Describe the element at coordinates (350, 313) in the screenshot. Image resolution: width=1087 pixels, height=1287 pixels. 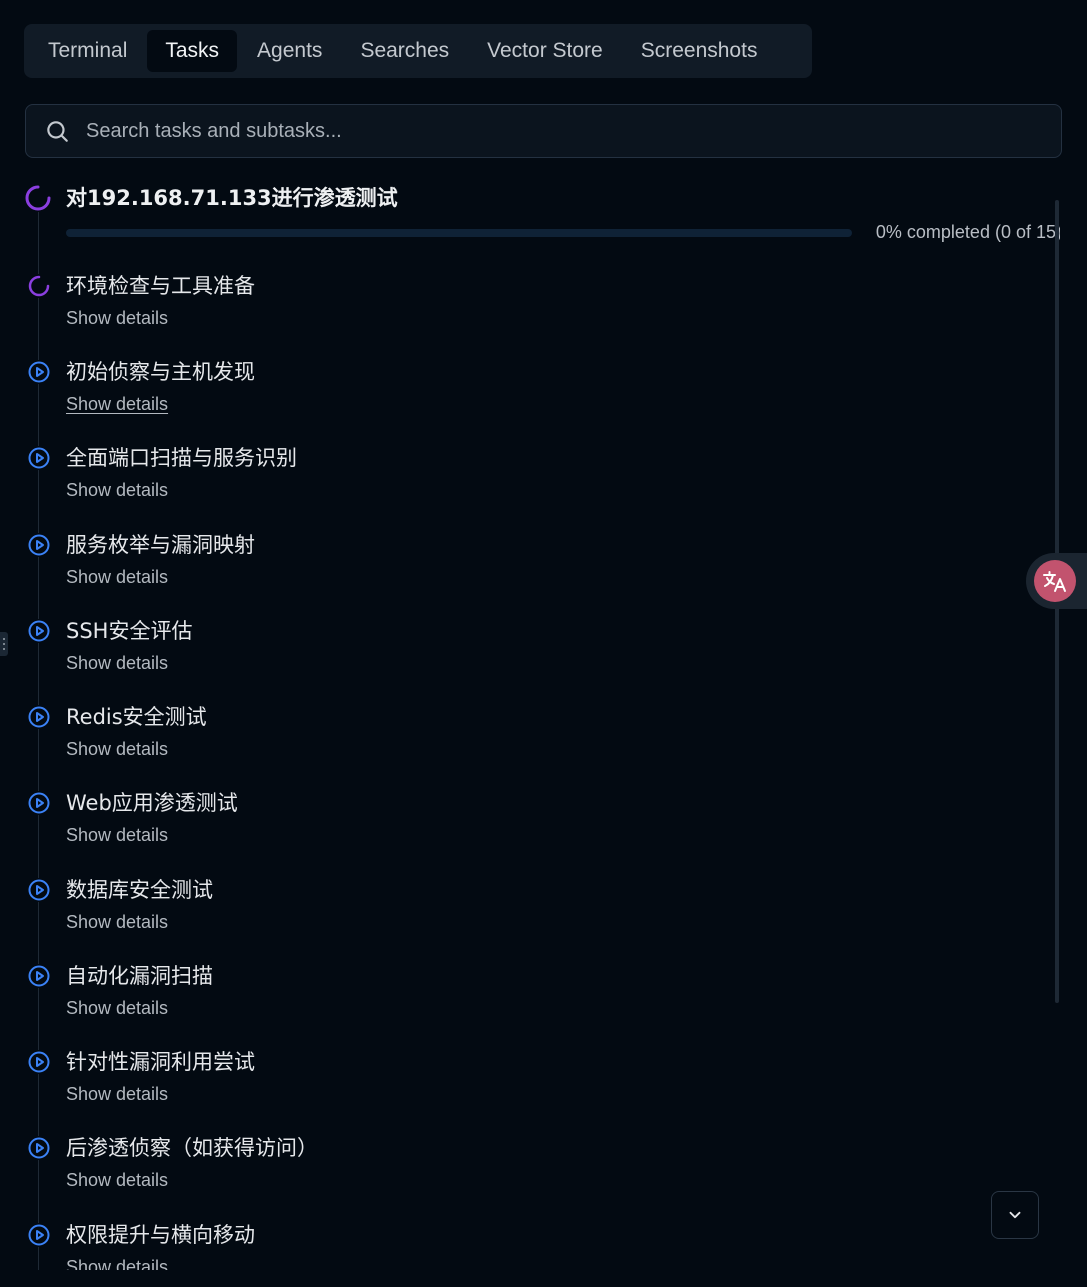
I see `subtask-item: 环境检查与工具准备 Show details` at that location.